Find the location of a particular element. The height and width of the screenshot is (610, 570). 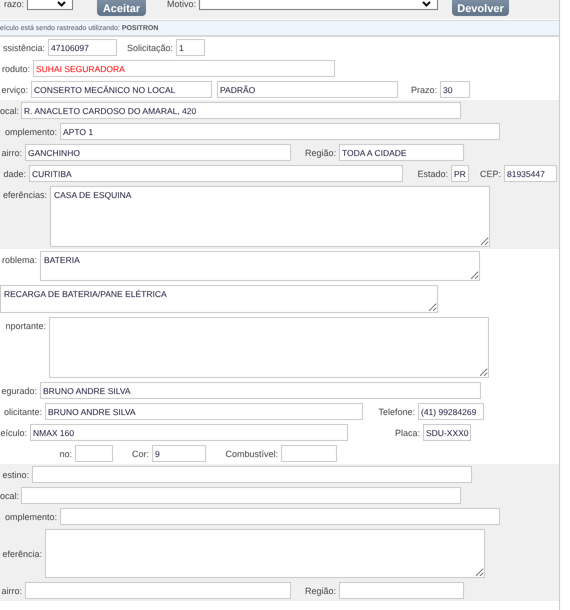

text-area: CASA DE ESQUINA is located at coordinates (270, 216).